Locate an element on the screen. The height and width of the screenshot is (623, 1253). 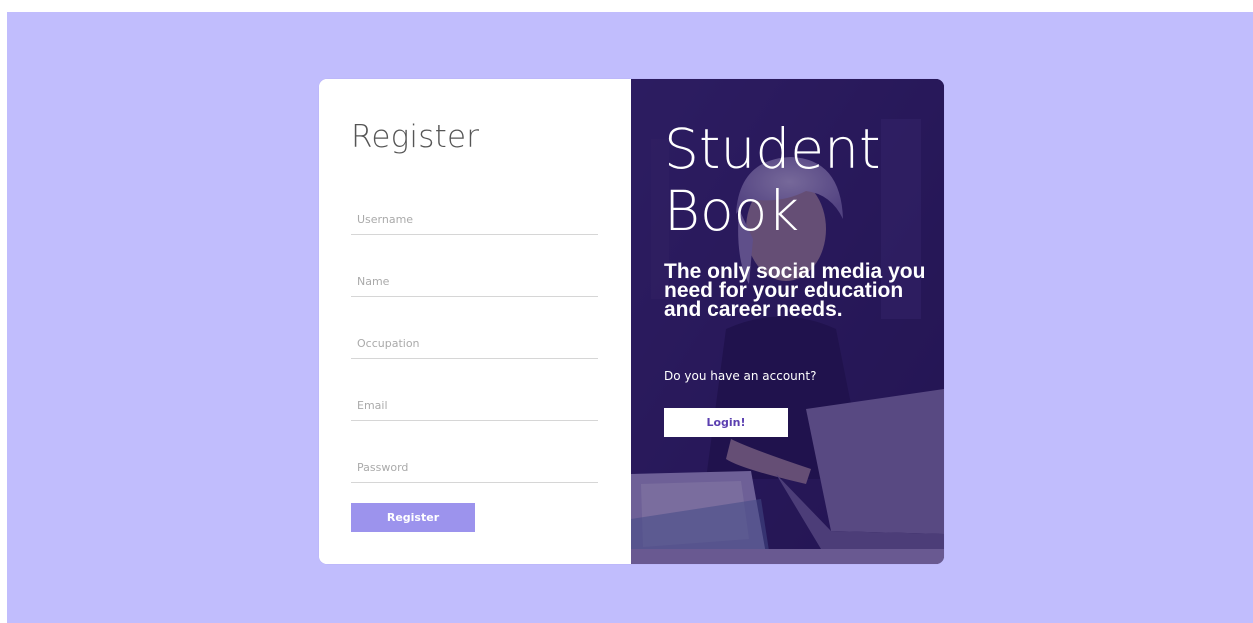
username-field is located at coordinates (474, 220).